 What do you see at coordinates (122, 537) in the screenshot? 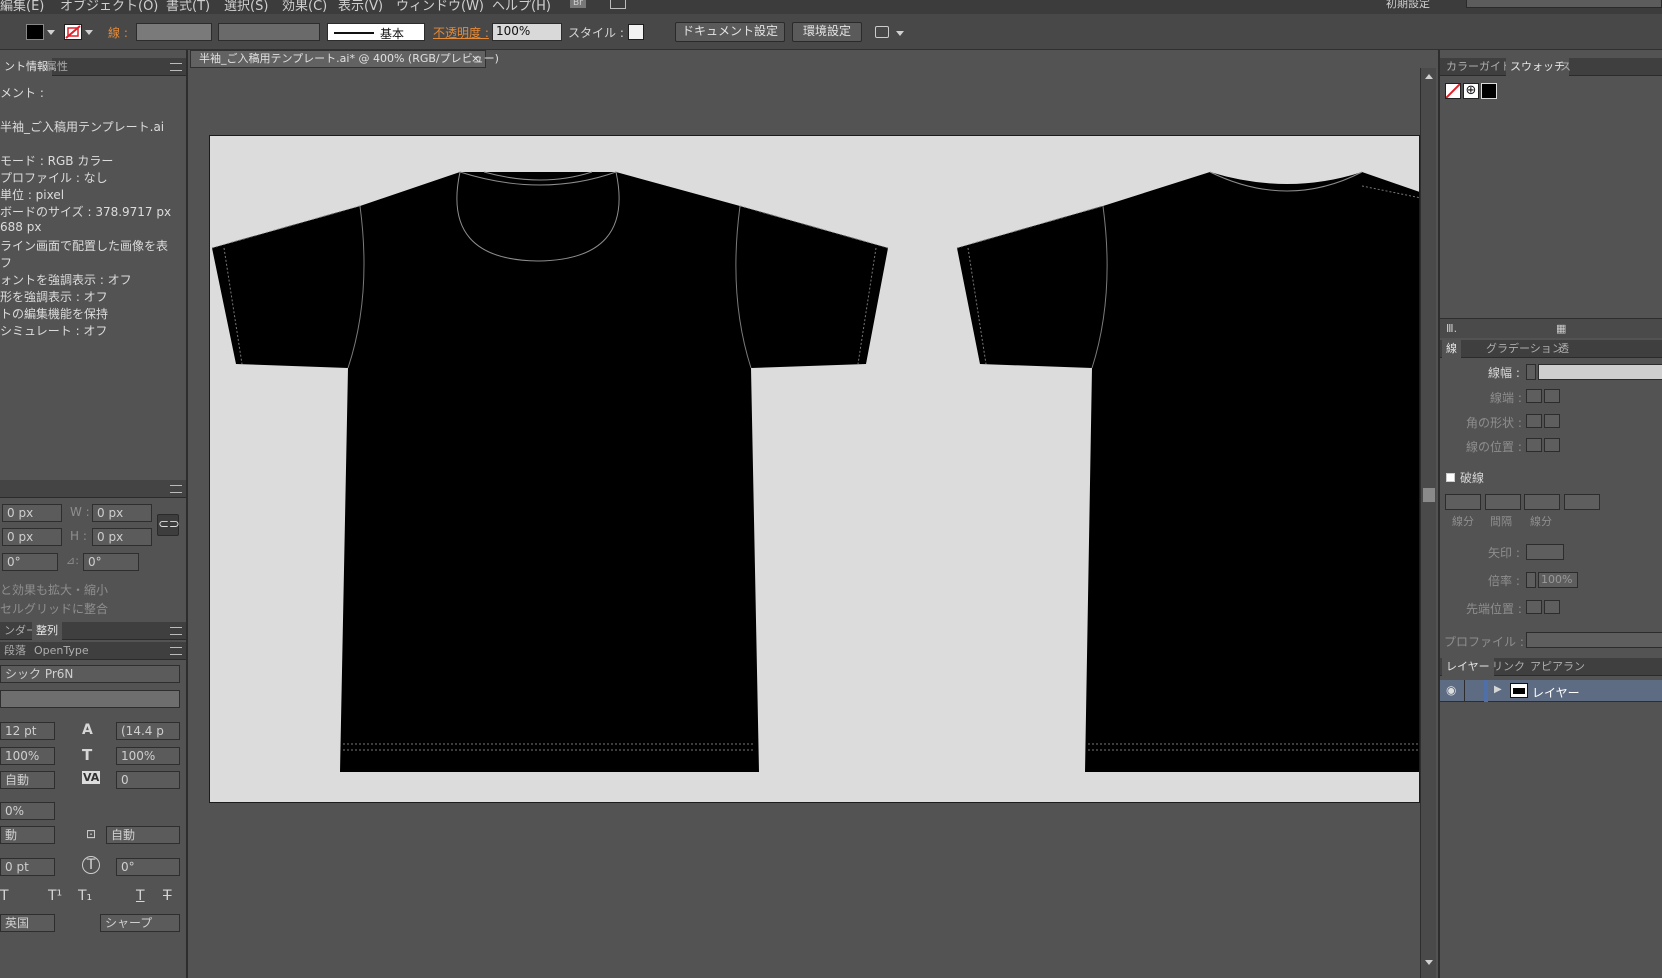
I see `h-field: 0 px` at bounding box center [122, 537].